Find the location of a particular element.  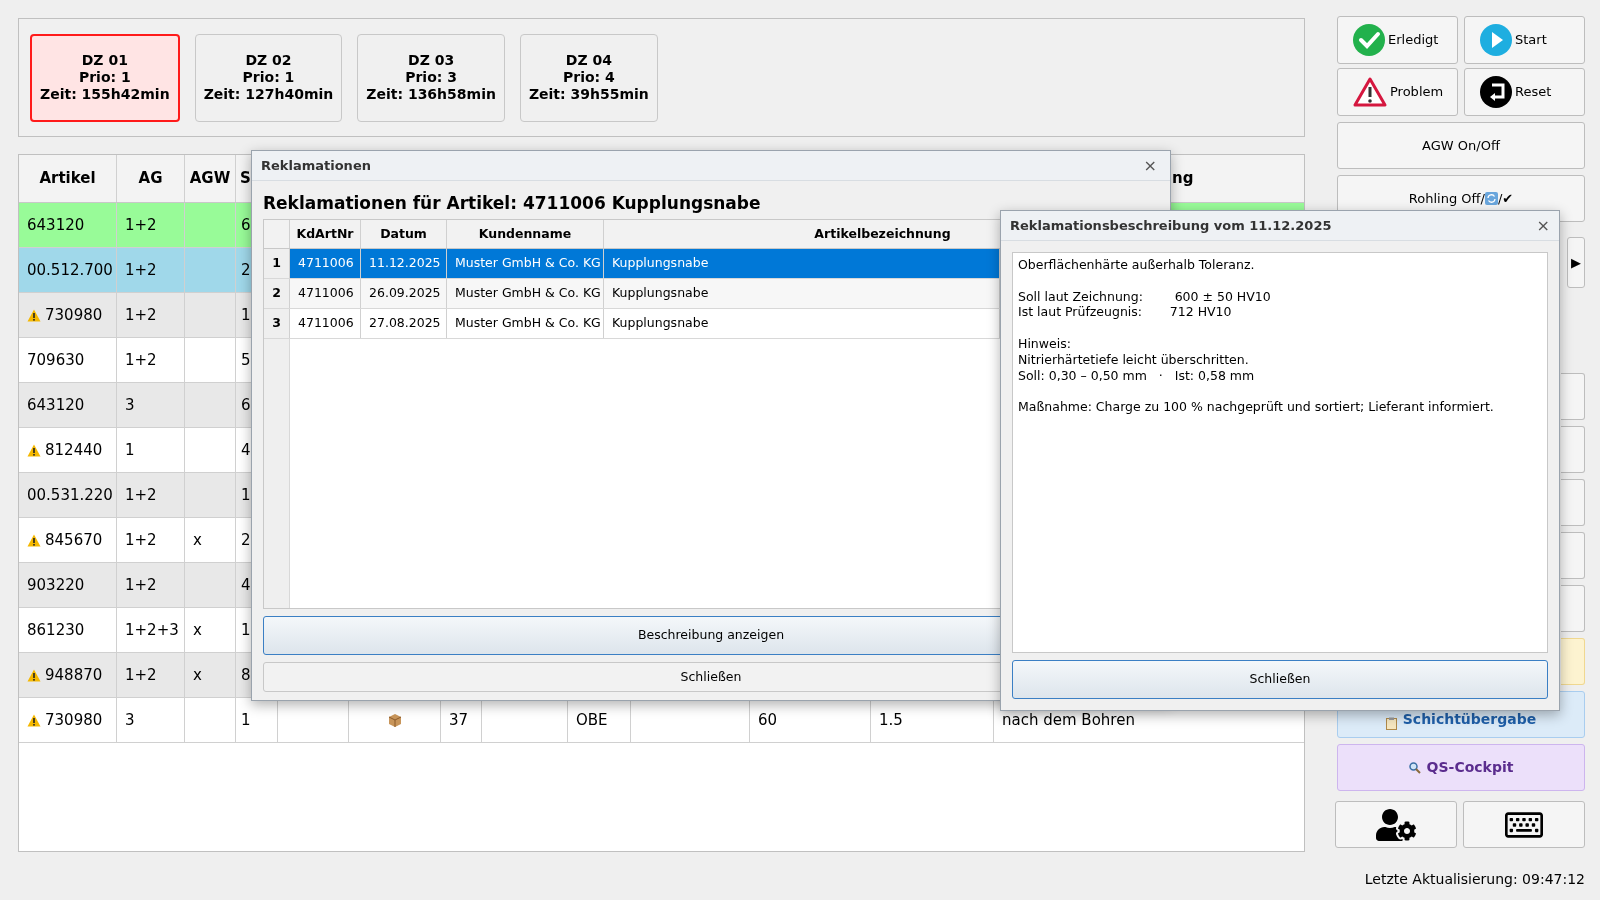

table-cell-text: 1.5 is located at coordinates (891, 720).